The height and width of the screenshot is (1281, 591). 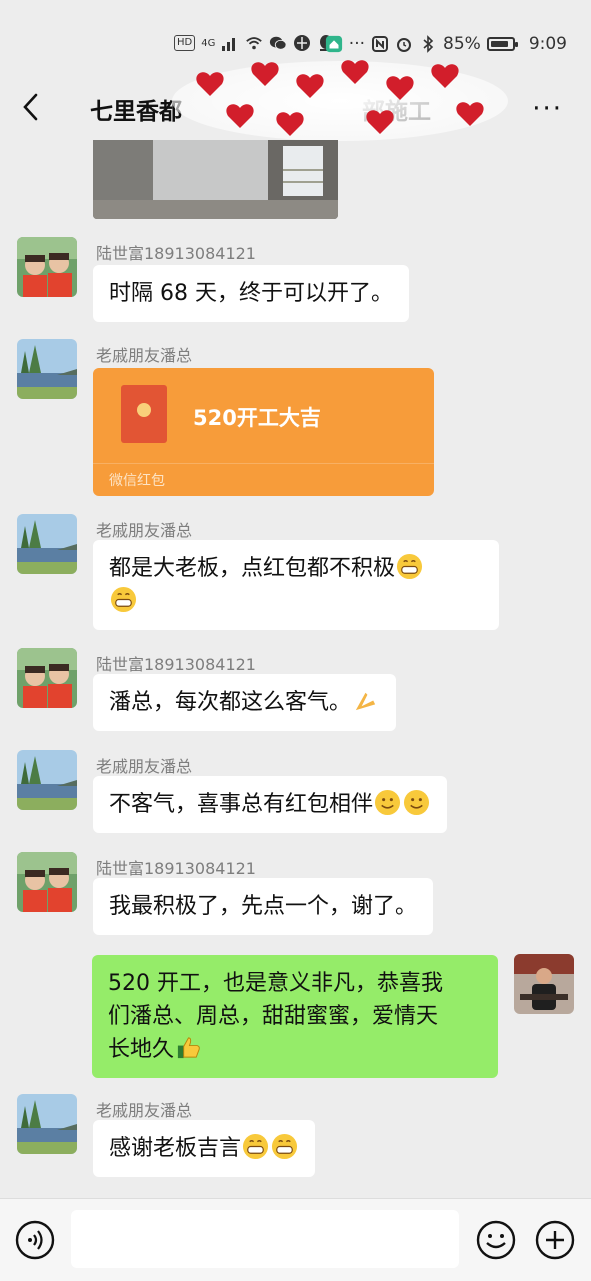 I want to click on message-text: 都是大老板，点红包都不积极, so click(x=252, y=568).